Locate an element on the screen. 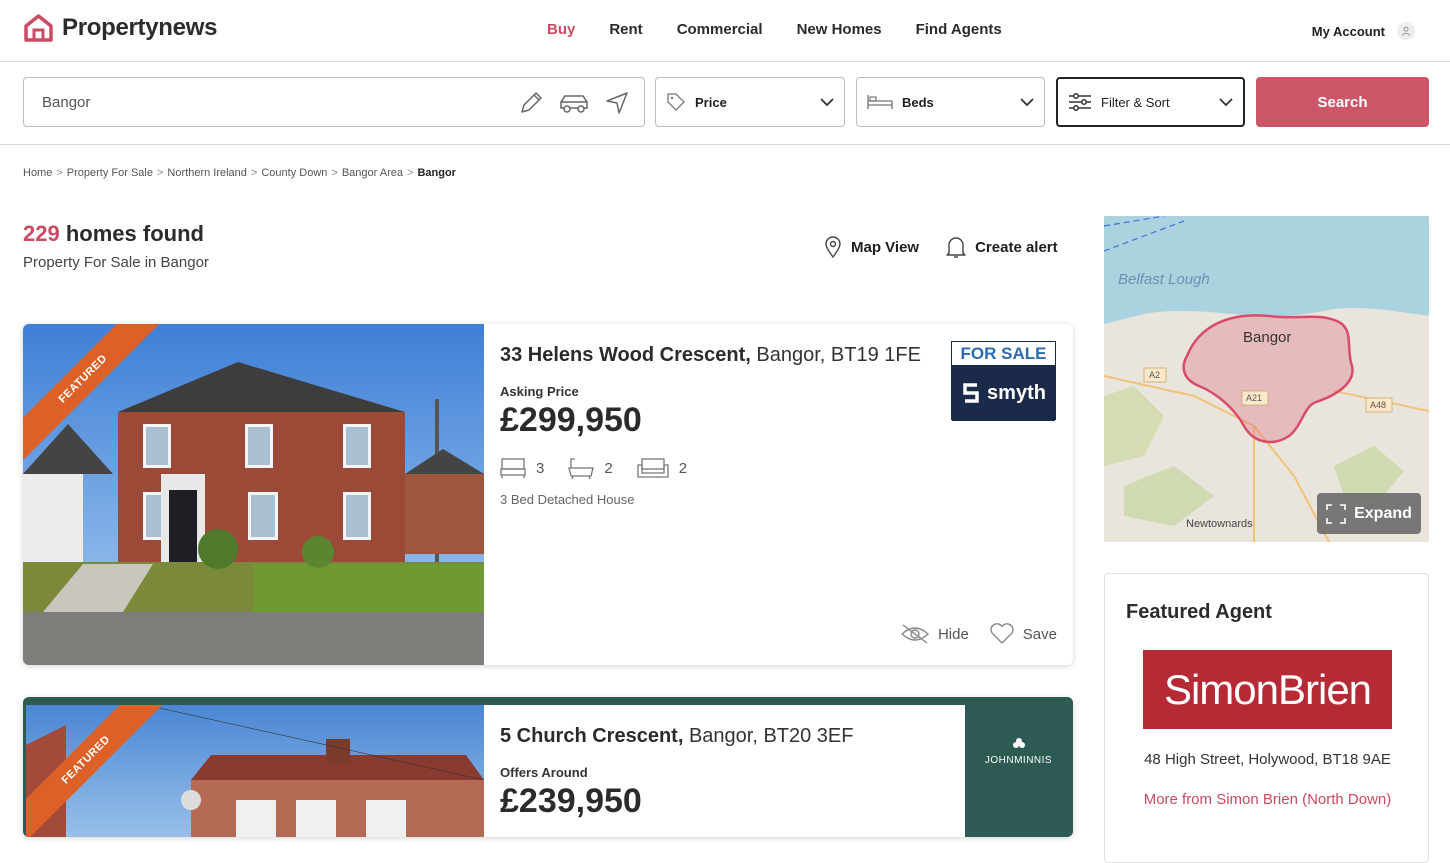  user-icon is located at coordinates (1406, 31).